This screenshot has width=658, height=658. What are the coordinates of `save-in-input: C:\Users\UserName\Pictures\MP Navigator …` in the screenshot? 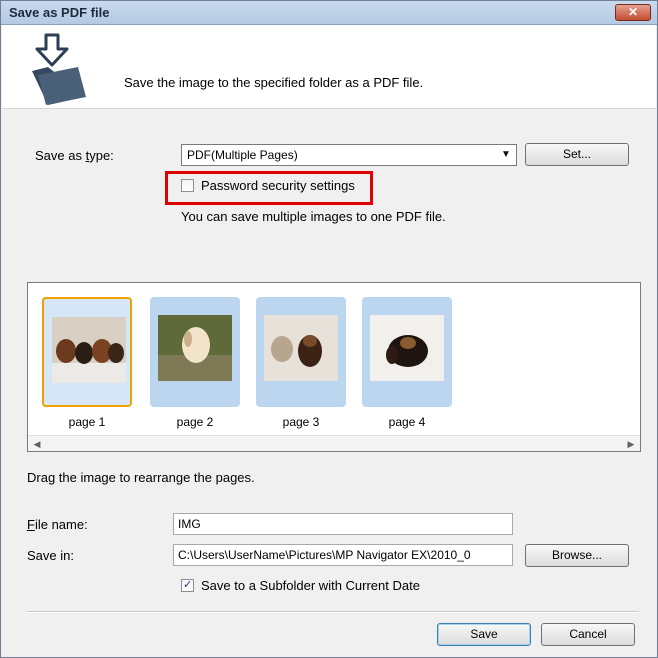 It's located at (343, 555).